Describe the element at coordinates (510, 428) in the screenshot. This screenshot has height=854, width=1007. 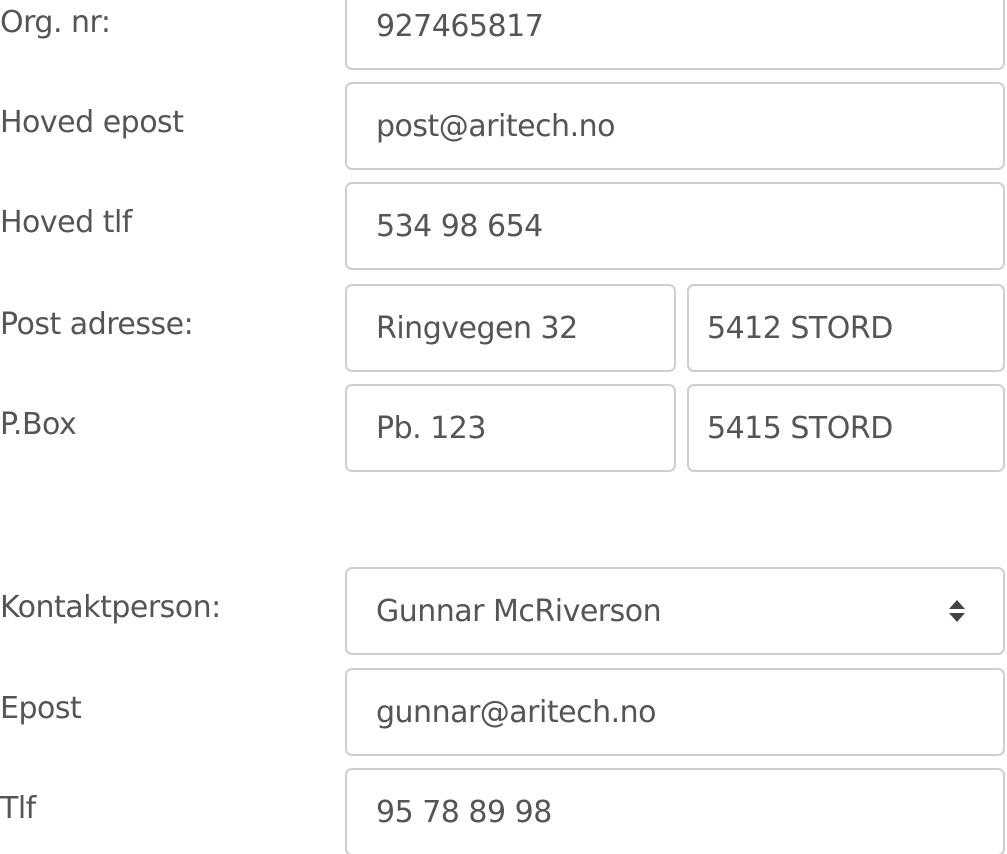
I see `po-box-input` at that location.